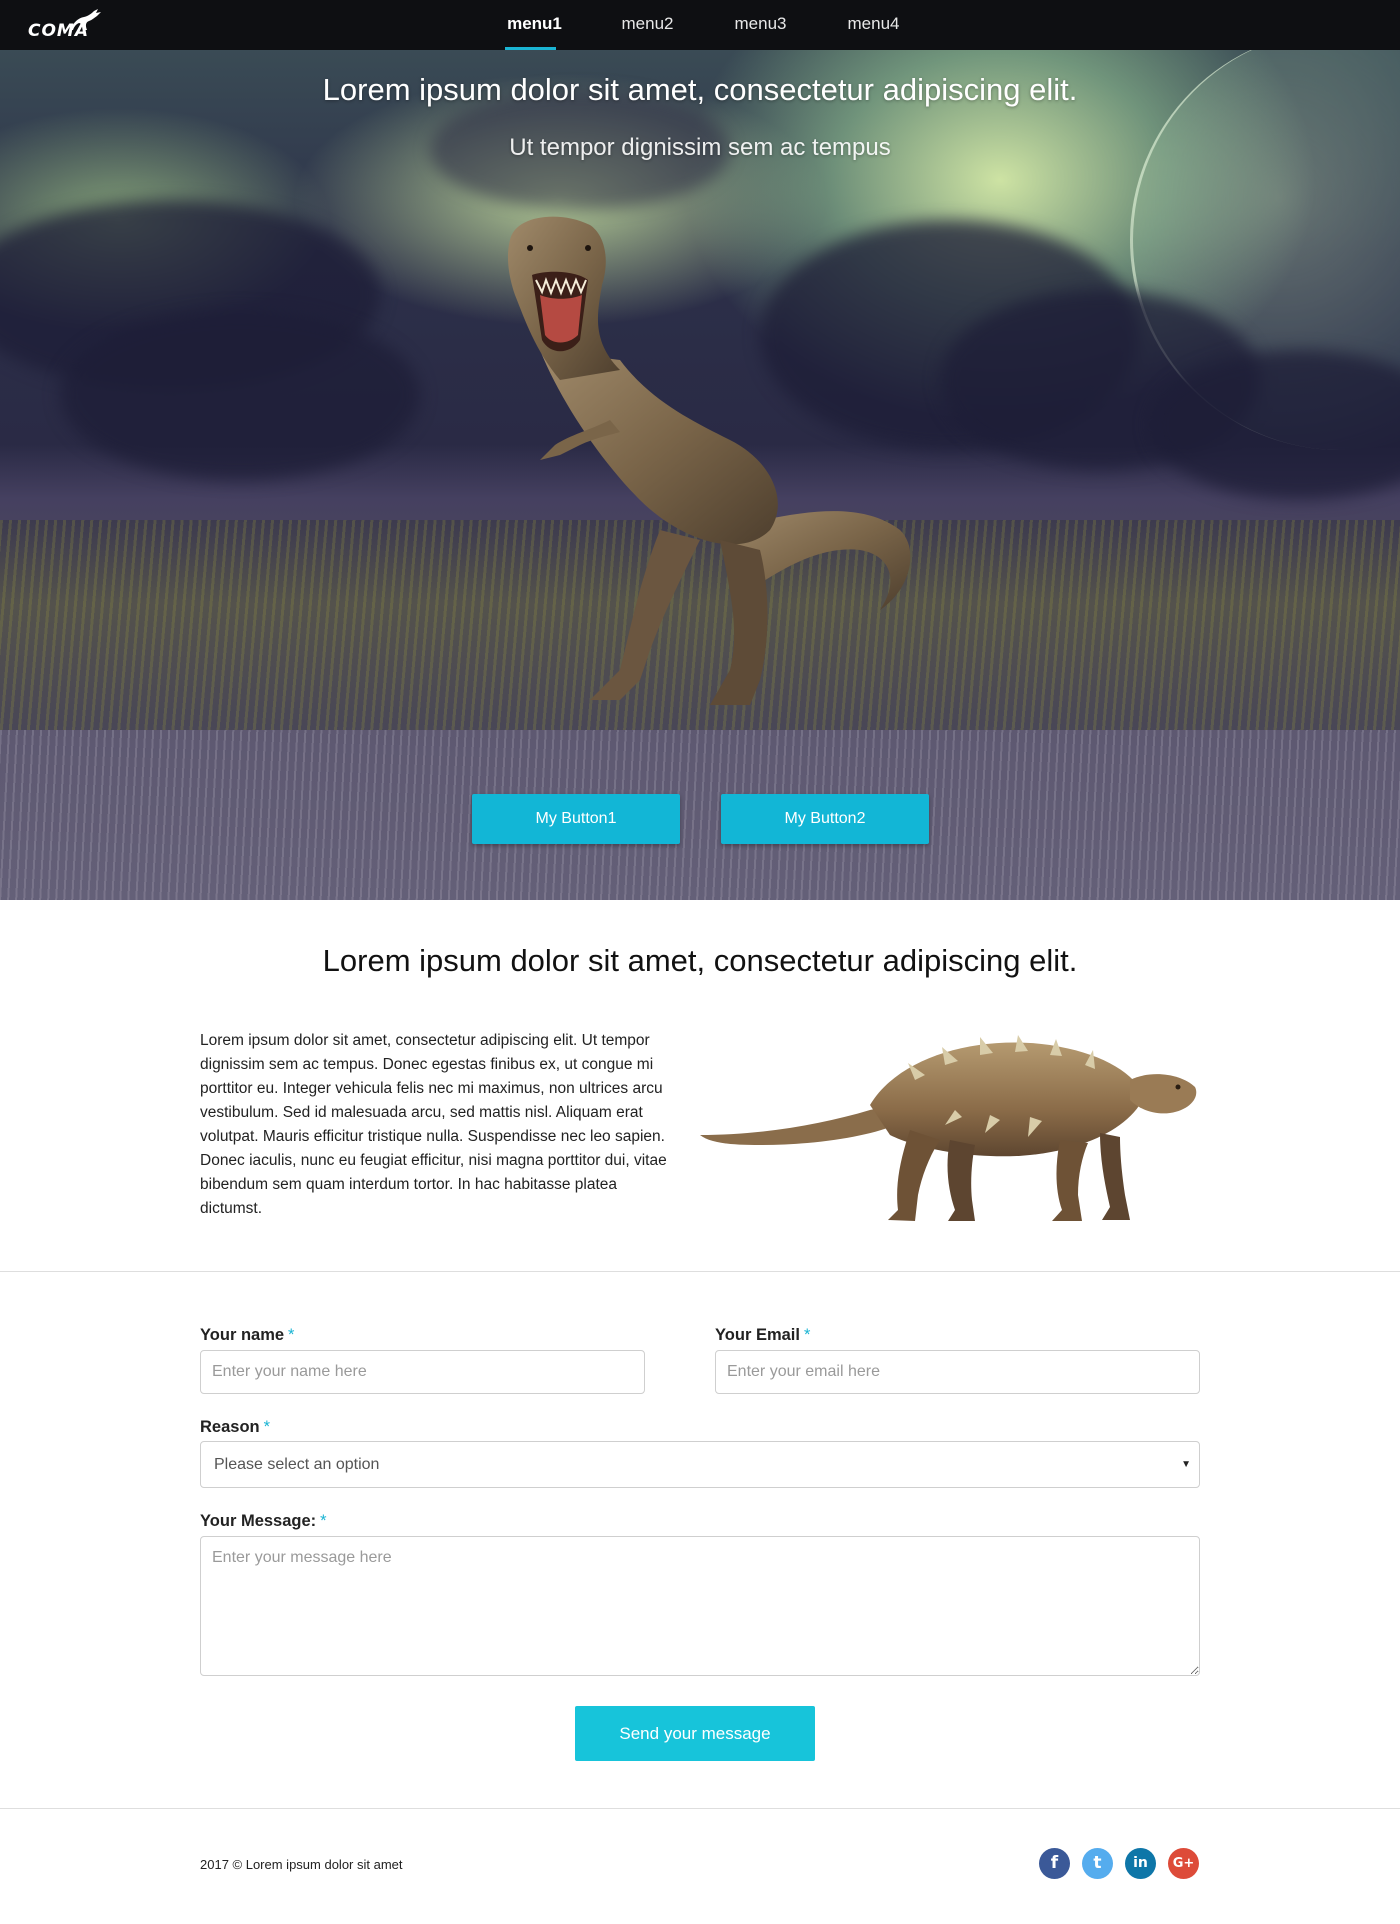  Describe the element at coordinates (948, 1128) in the screenshot. I see `ankylosaurus-image` at that location.